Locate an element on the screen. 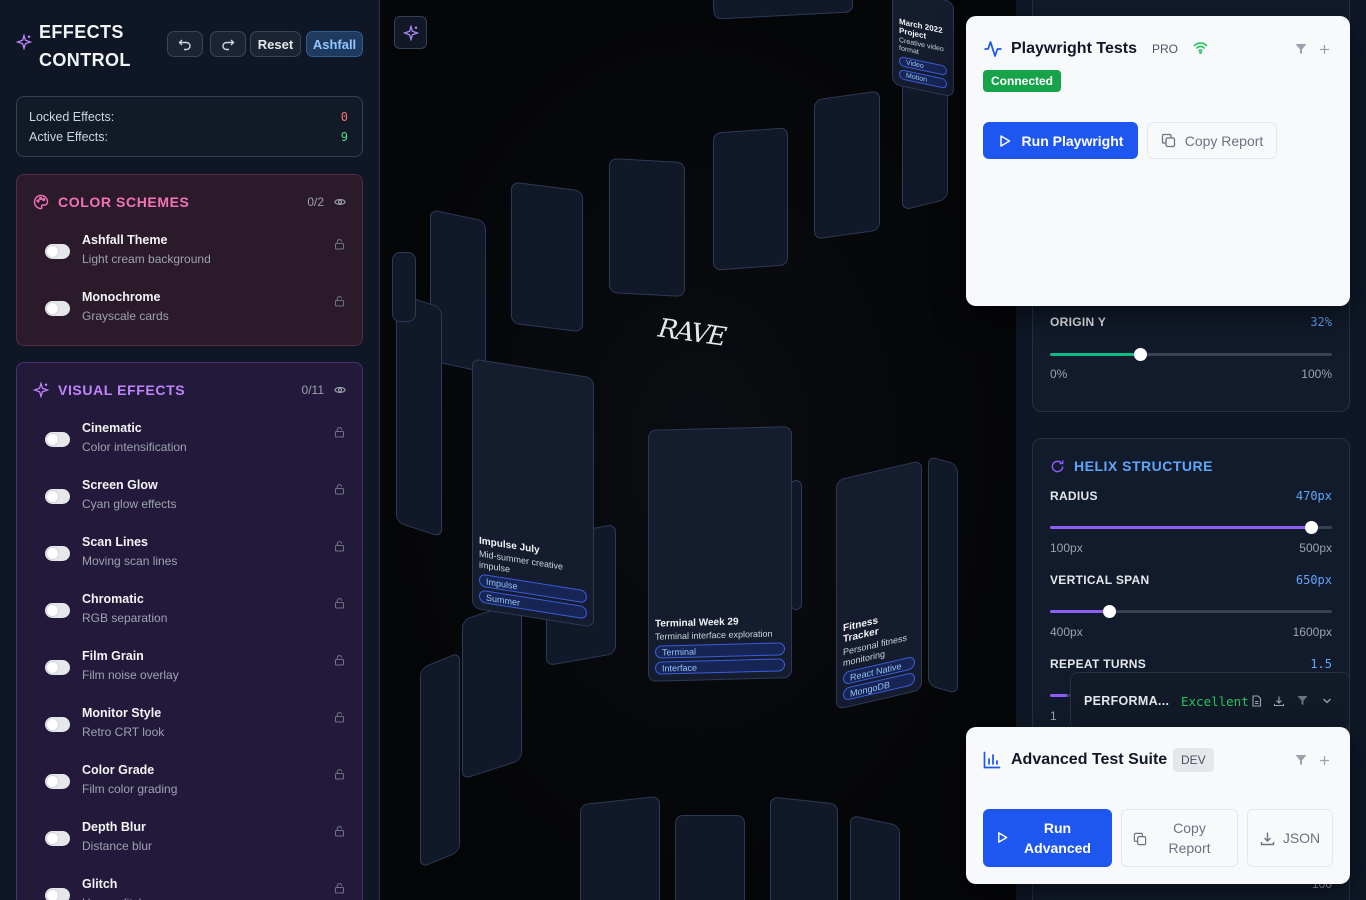 Image resolution: width=1366 pixels, height=900 pixels. radius-slider-fill is located at coordinates (1180, 527).